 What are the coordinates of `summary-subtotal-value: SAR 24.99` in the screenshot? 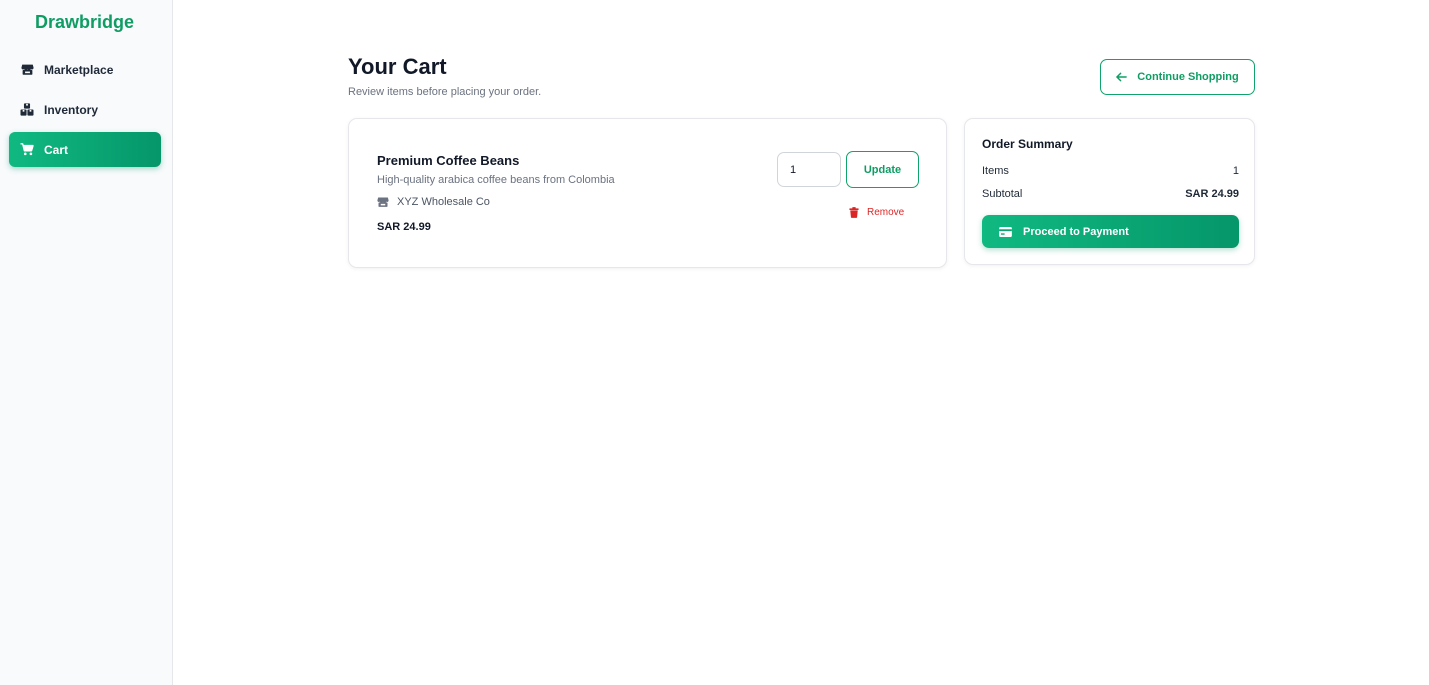 It's located at (1212, 194).